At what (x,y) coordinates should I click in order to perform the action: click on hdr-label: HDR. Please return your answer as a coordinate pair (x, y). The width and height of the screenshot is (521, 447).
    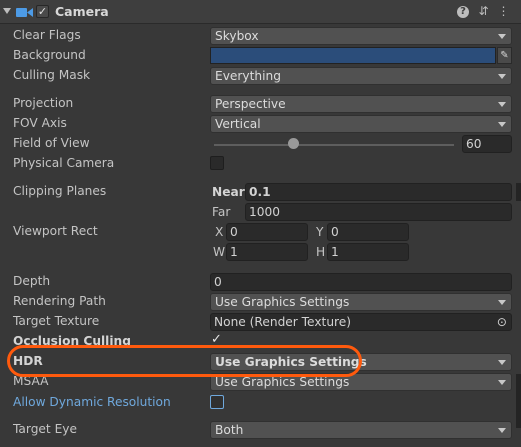
    Looking at the image, I should click on (28, 361).